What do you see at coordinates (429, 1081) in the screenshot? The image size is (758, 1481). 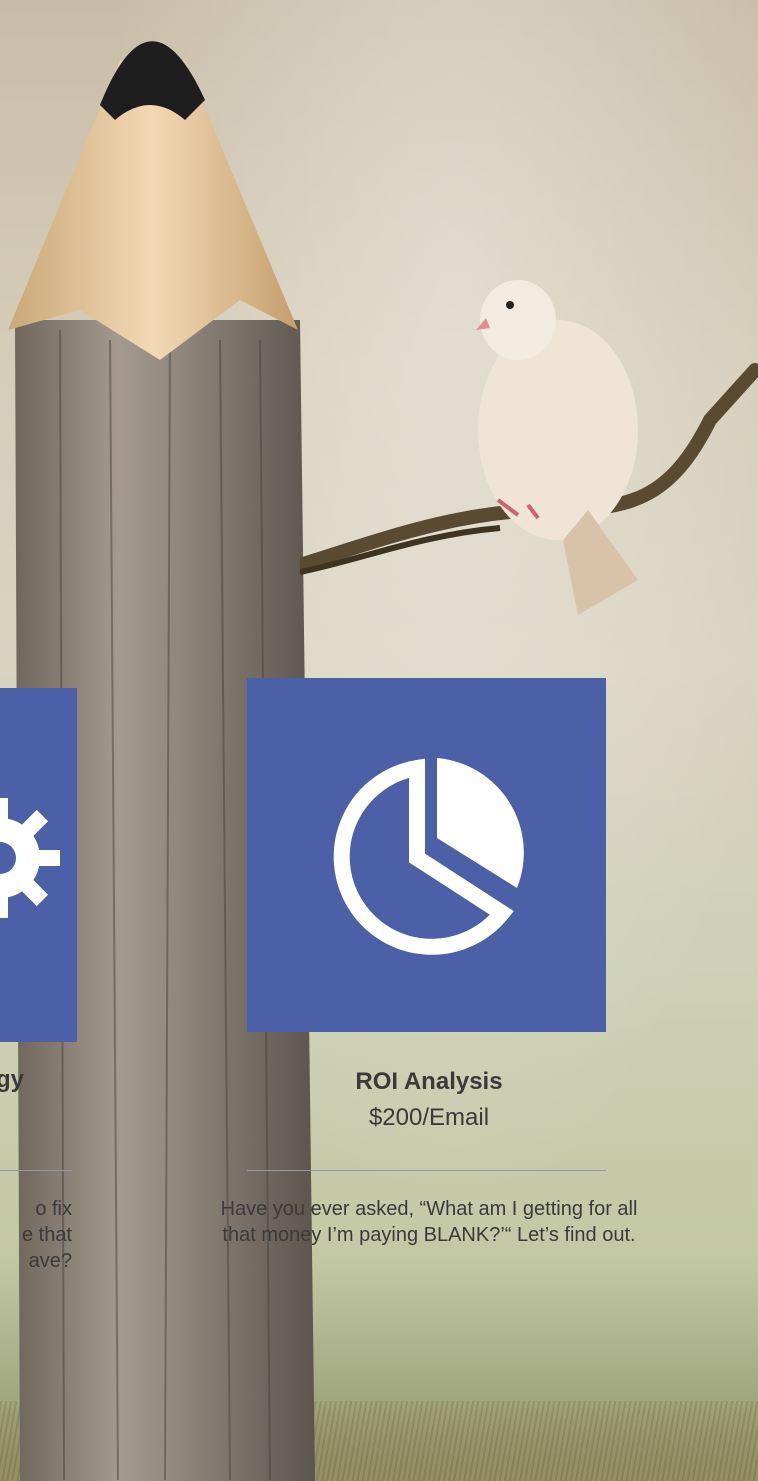 I see `service-title: ROI Analysis` at bounding box center [429, 1081].